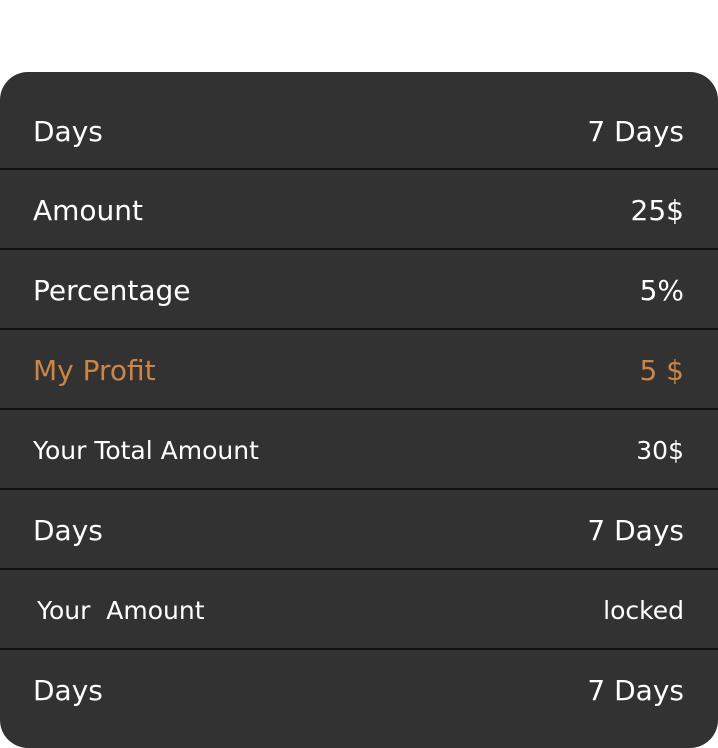 This screenshot has width=718, height=748. I want to click on row-value: 30$, so click(660, 450).